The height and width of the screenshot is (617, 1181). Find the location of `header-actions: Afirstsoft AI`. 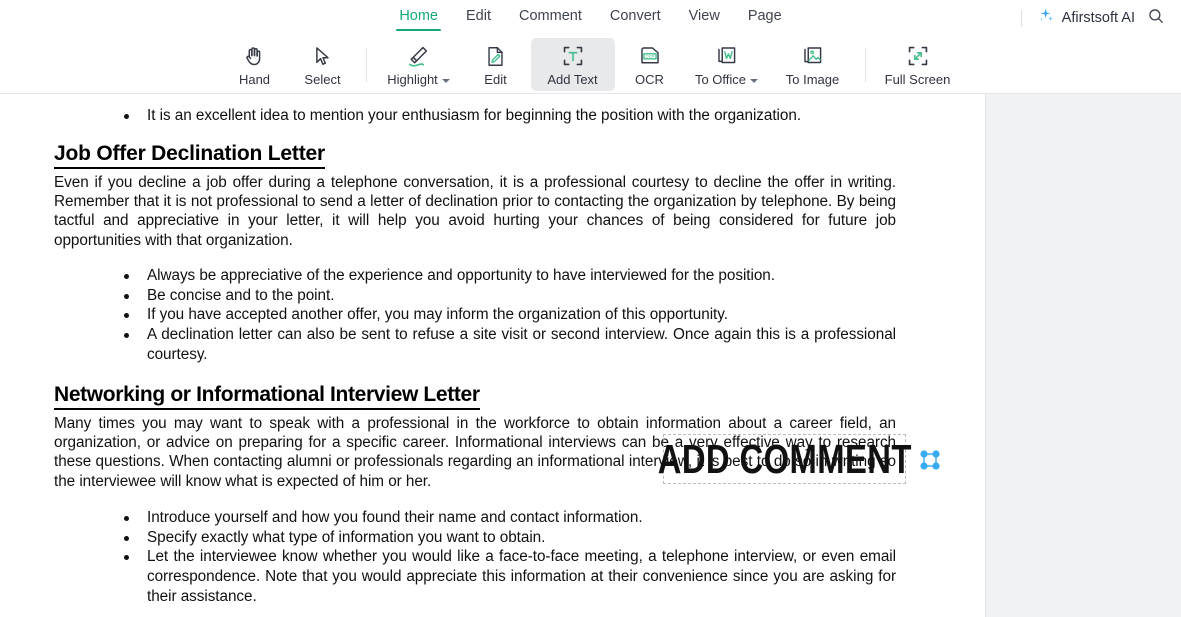

header-actions: Afirstsoft AI is located at coordinates (1093, 18).